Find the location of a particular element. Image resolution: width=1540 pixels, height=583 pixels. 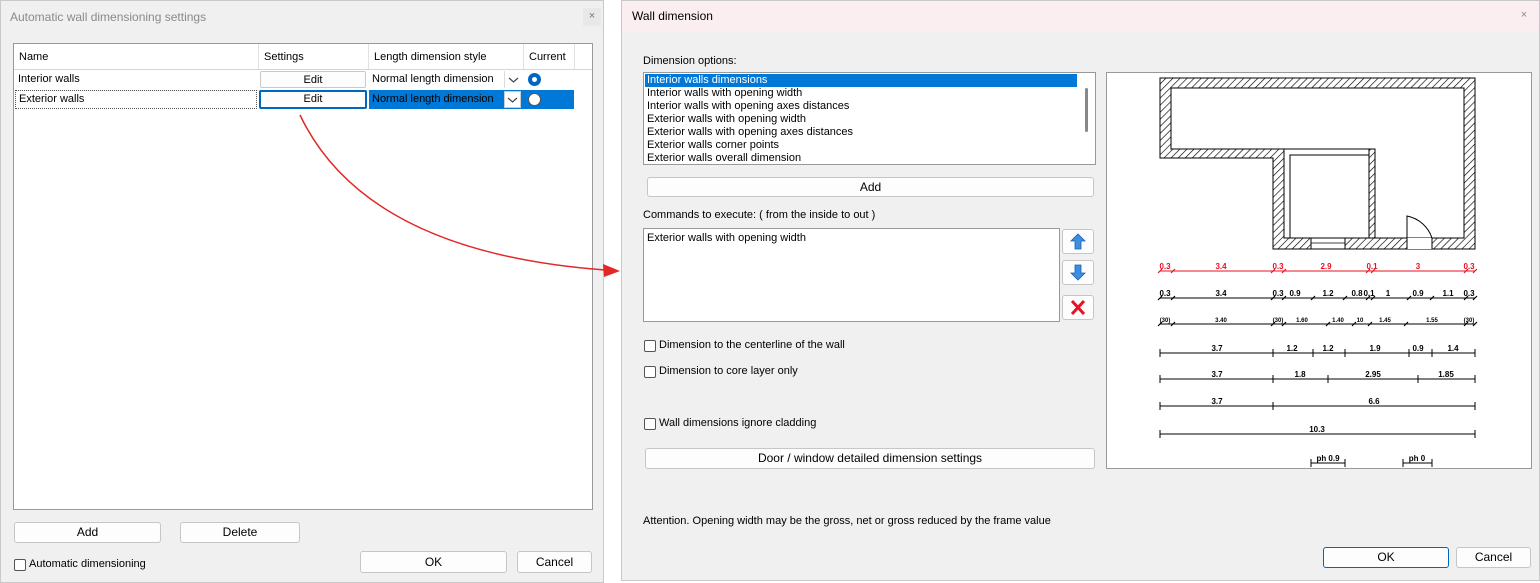

list-item: Interior walls dimensions is located at coordinates (707, 80).